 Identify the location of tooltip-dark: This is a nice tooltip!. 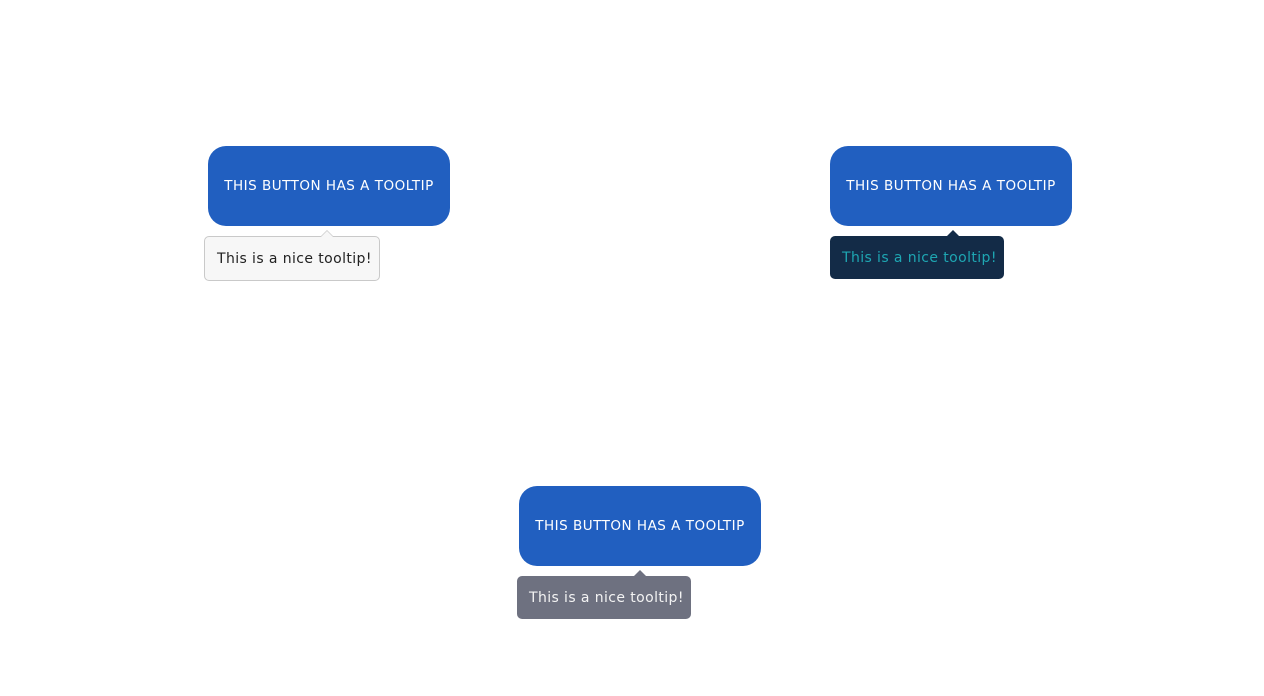
(917, 254).